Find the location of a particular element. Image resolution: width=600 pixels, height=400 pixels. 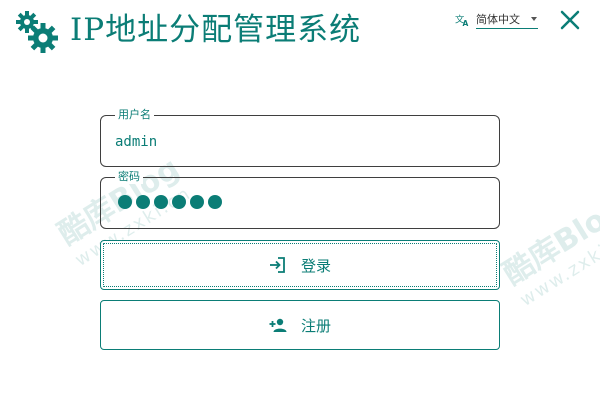

password-input is located at coordinates (170, 202).